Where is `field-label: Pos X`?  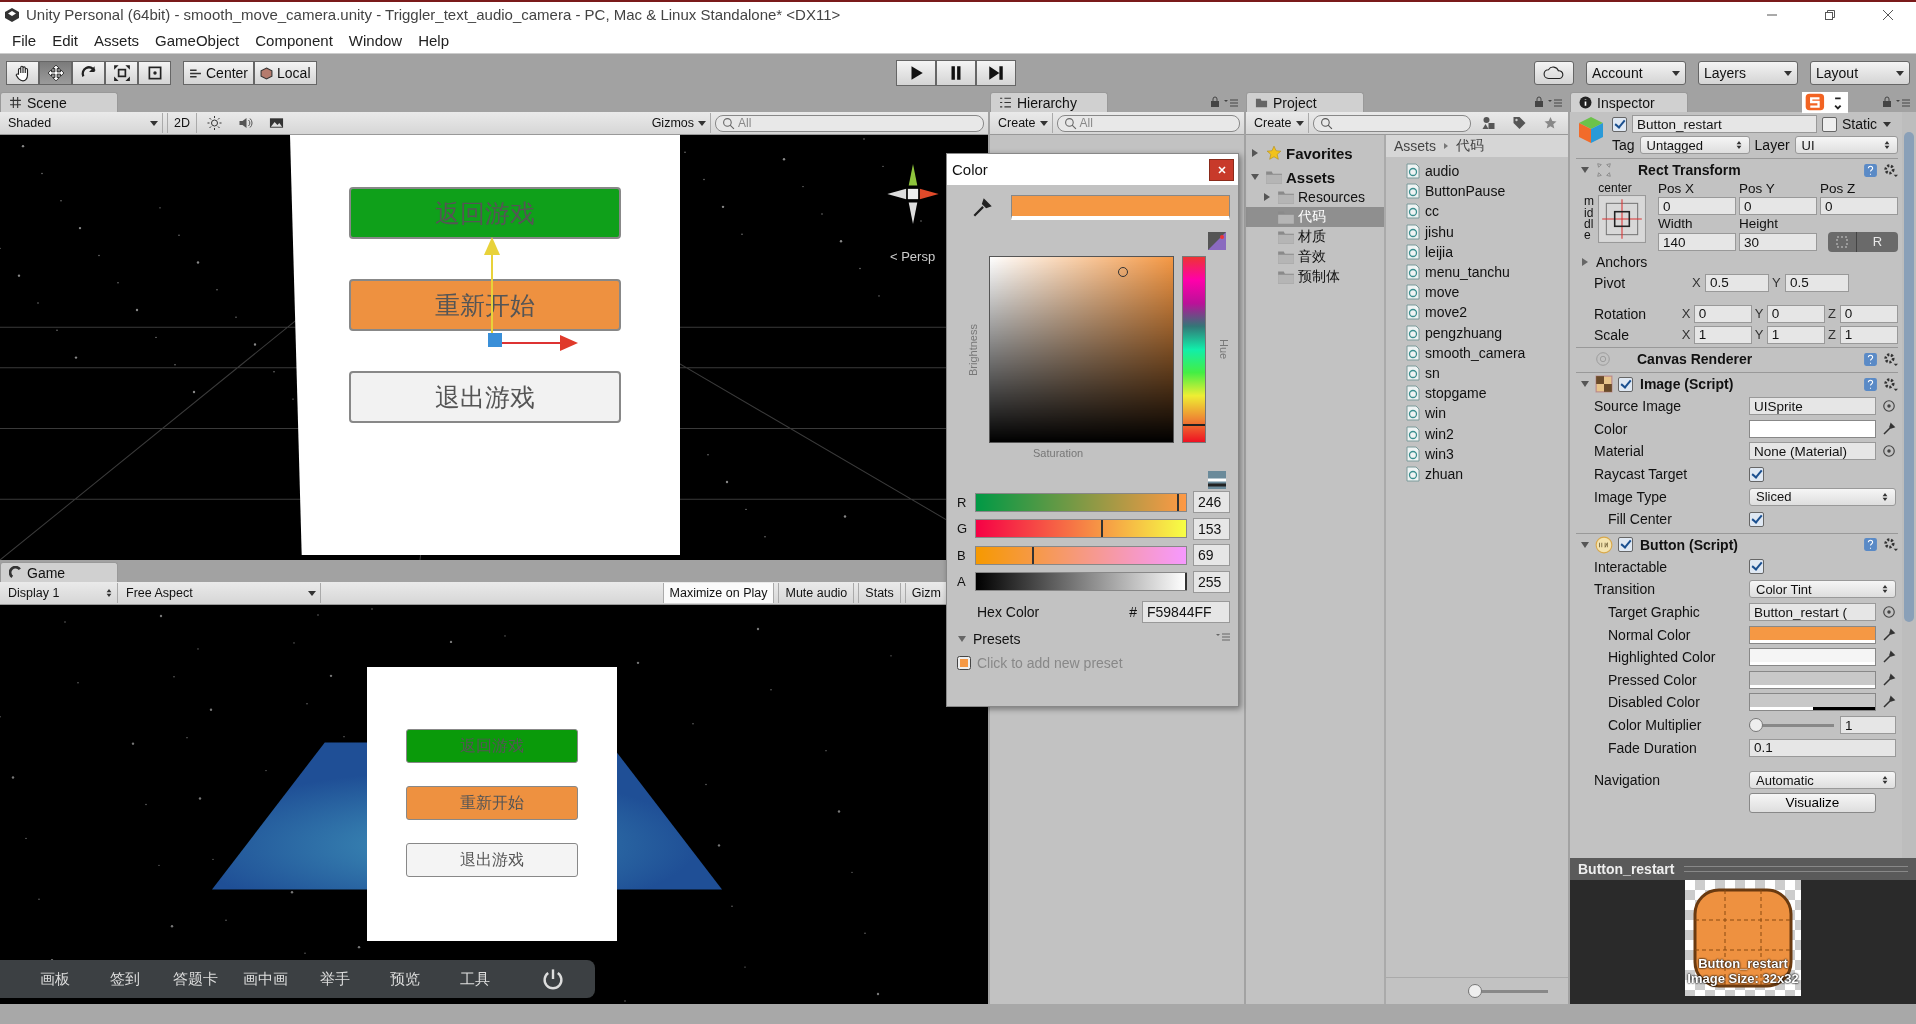 field-label: Pos X is located at coordinates (1677, 188).